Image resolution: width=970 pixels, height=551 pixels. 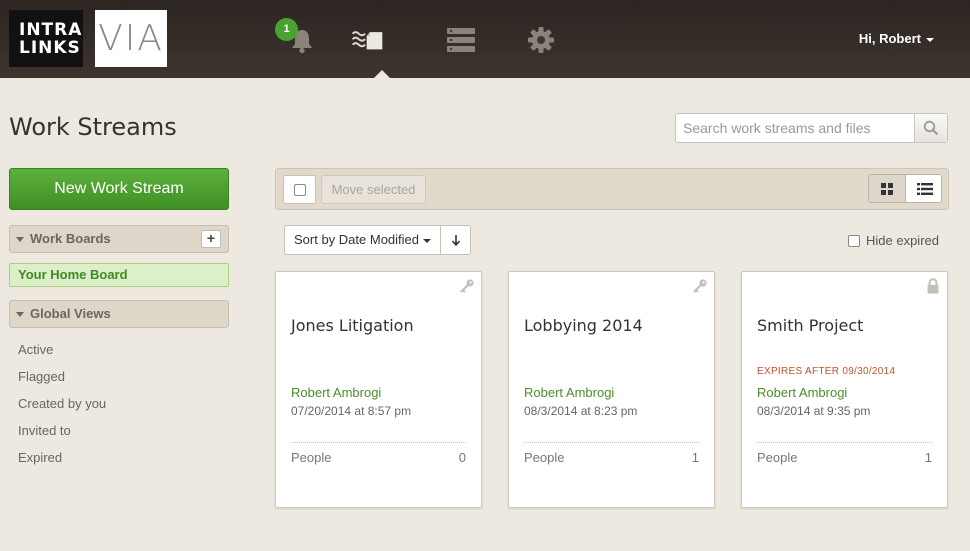 What do you see at coordinates (352, 325) in the screenshot?
I see `card-title: Jones Litigation` at bounding box center [352, 325].